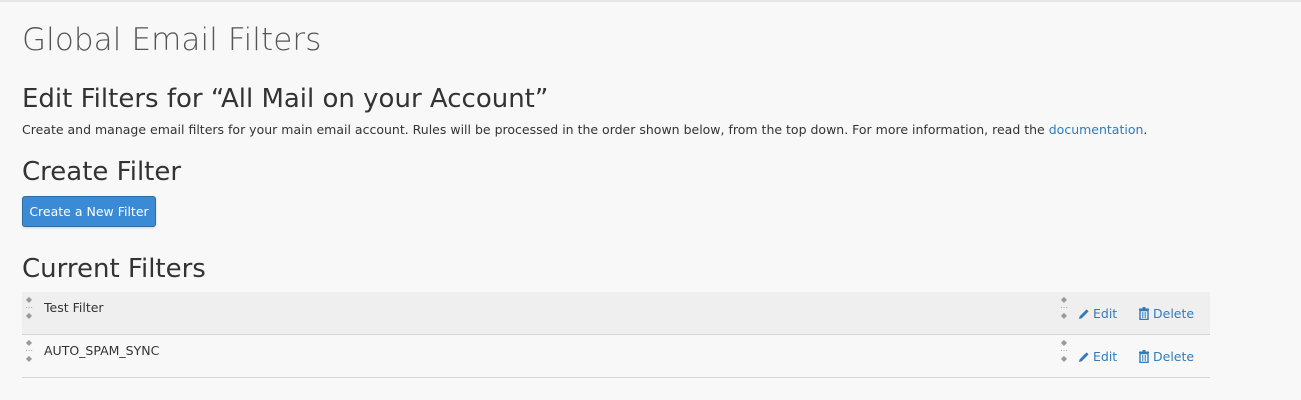  What do you see at coordinates (616, 356) in the screenshot?
I see `filter-row: ◆ ⋯ ◆ AUTO_SPAM_SYNC ◆ ⋯ ◆ Edit Delete` at bounding box center [616, 356].